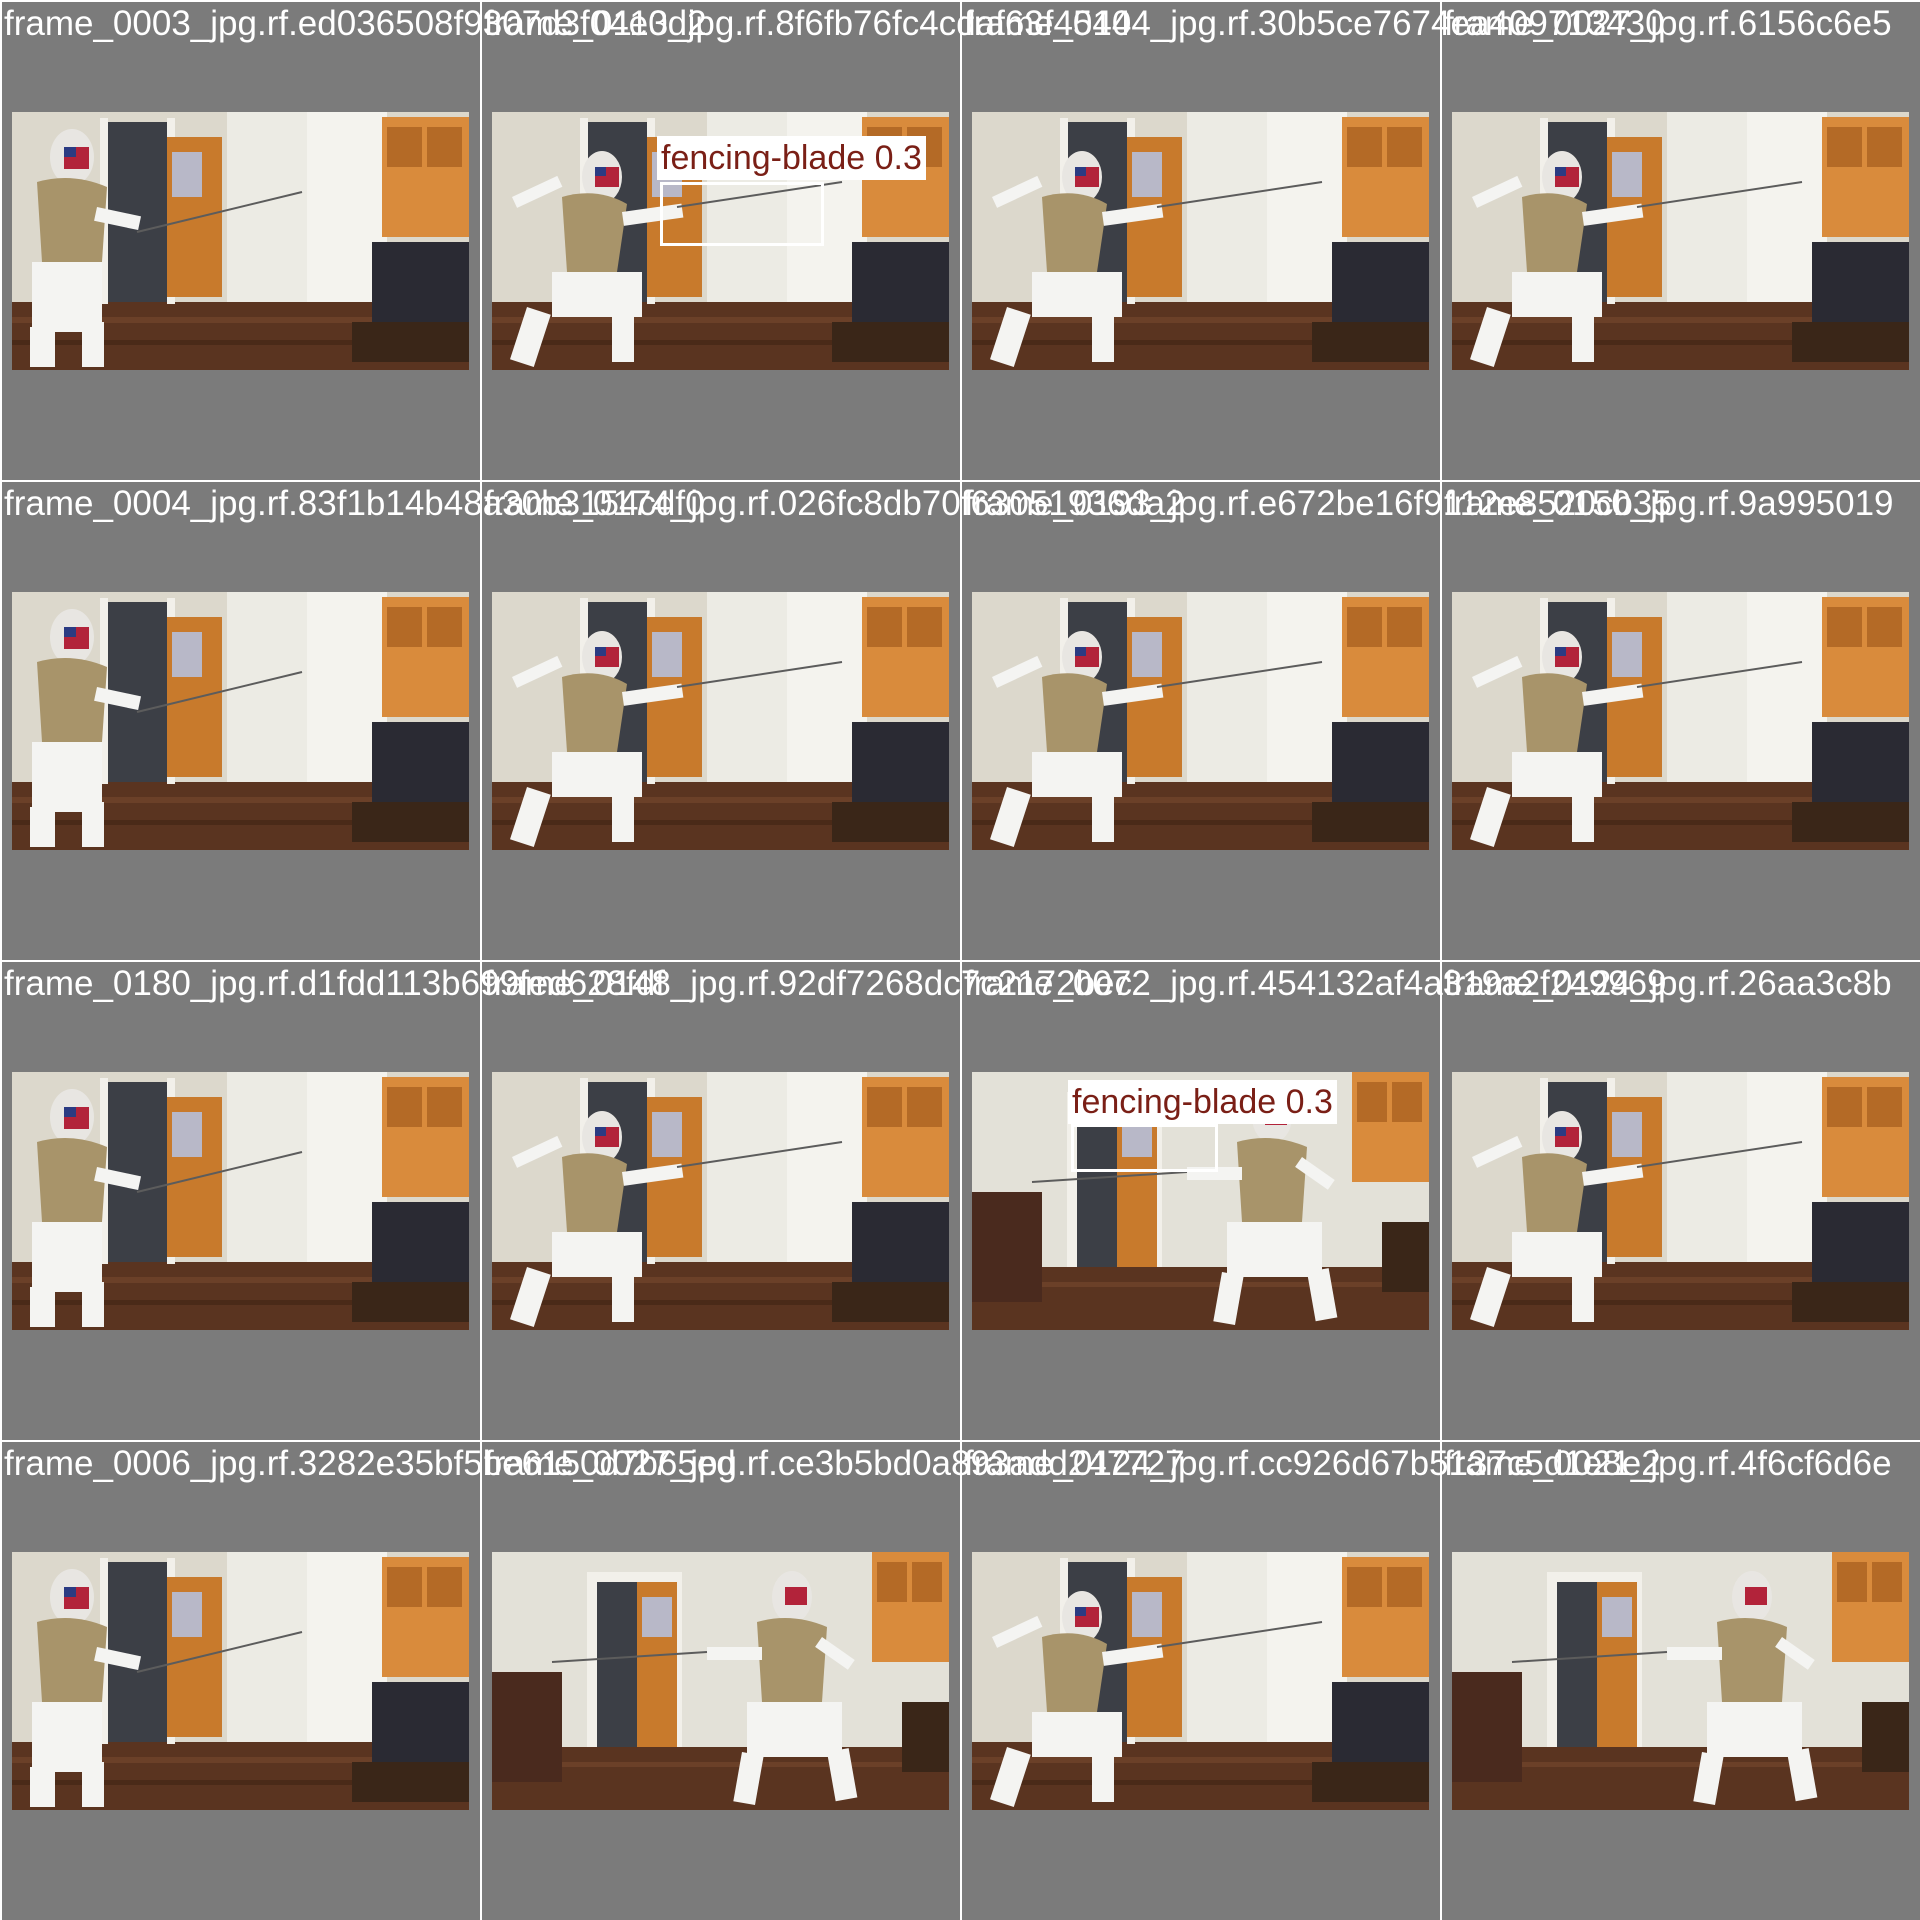 Image resolution: width=1920 pixels, height=1920 pixels. I want to click on tile-4: frame_0027_jpg.rf.6156c6e5, so click(1681, 241).